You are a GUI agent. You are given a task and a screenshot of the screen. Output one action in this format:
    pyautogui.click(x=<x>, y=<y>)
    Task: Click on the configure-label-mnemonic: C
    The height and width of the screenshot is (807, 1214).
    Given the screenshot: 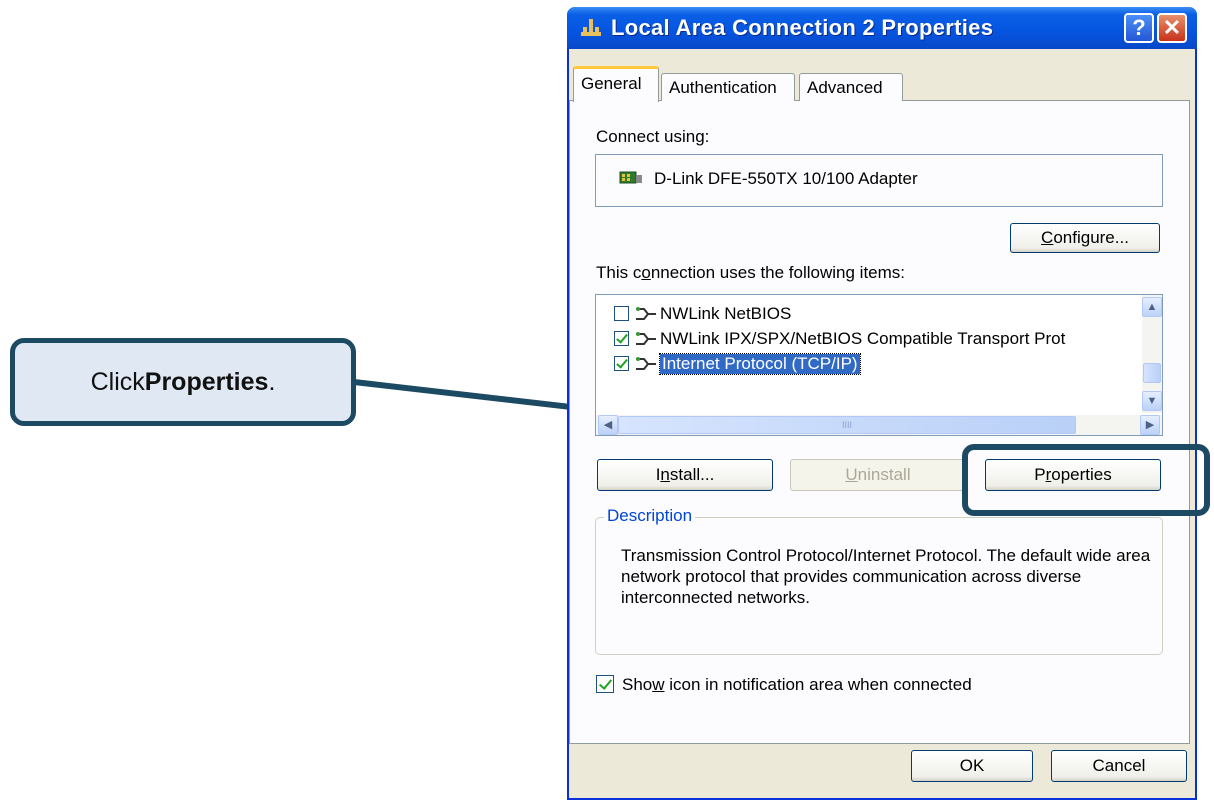 What is the action you would take?
    pyautogui.click(x=1047, y=237)
    